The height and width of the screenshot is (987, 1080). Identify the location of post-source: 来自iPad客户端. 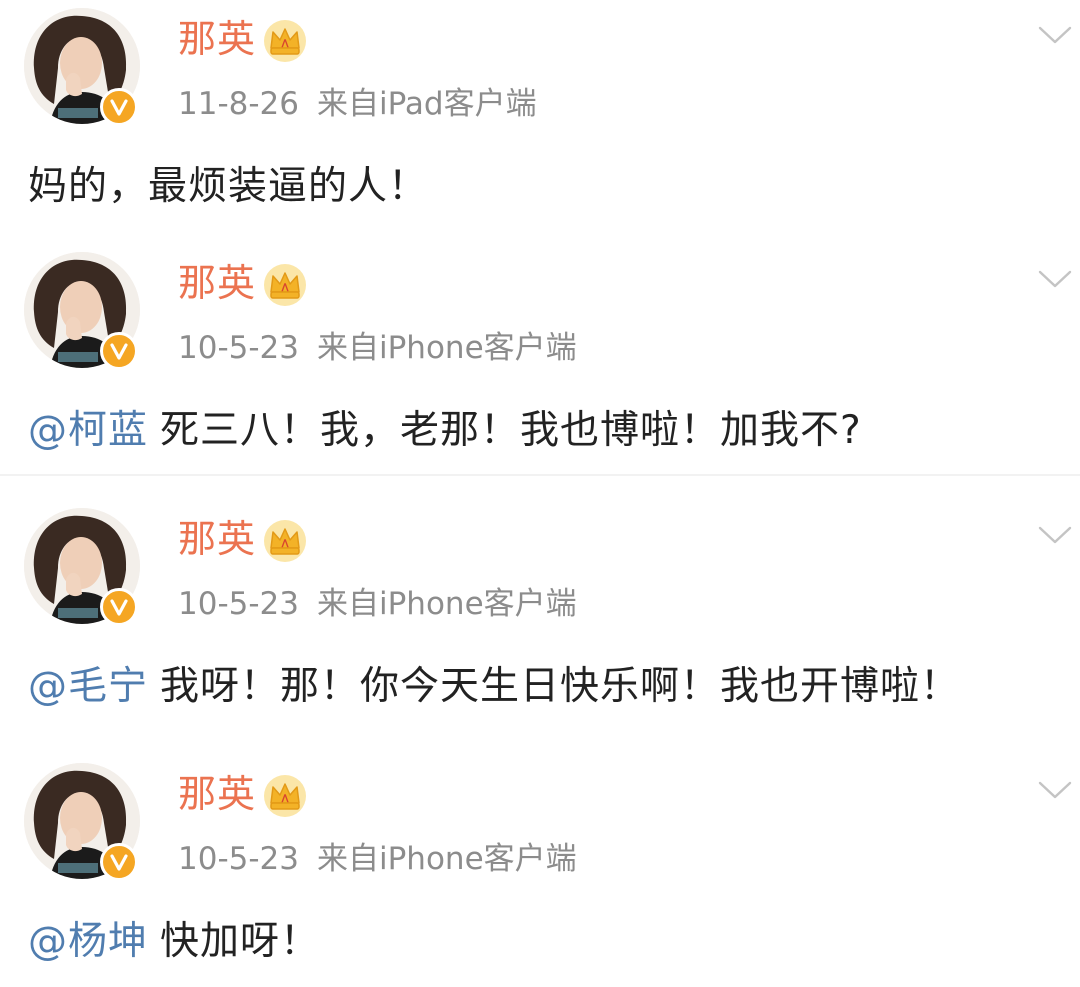
(427, 104).